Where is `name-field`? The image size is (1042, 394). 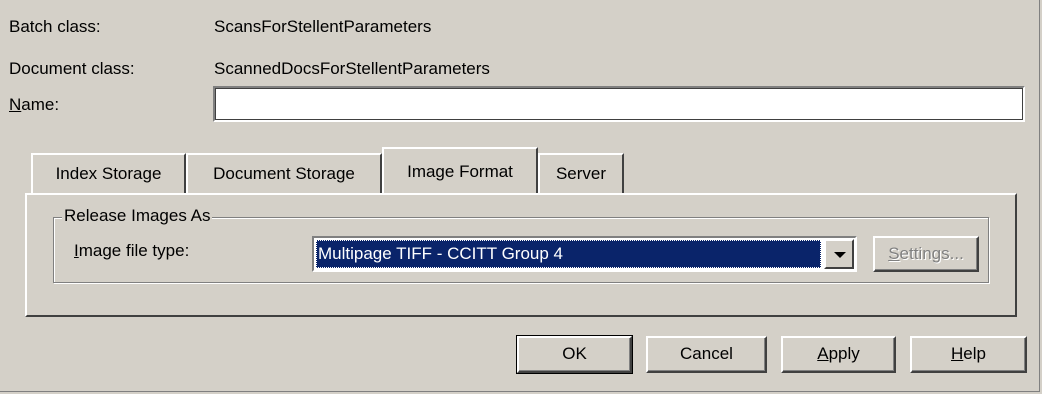 name-field is located at coordinates (619, 104).